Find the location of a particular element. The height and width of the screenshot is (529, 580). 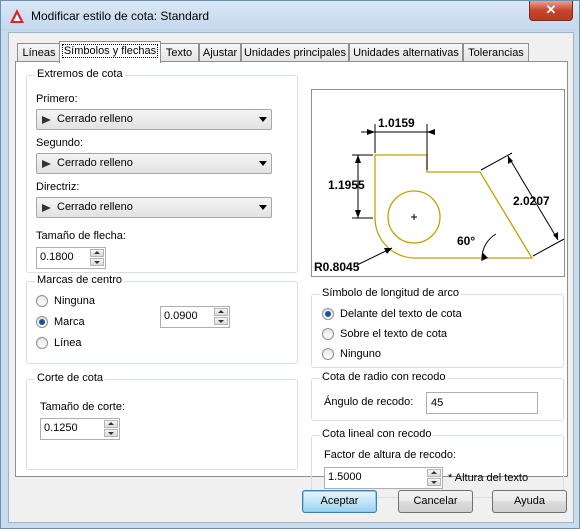

window-title: Modificar estilo de cota: Standard is located at coordinates (120, 16).